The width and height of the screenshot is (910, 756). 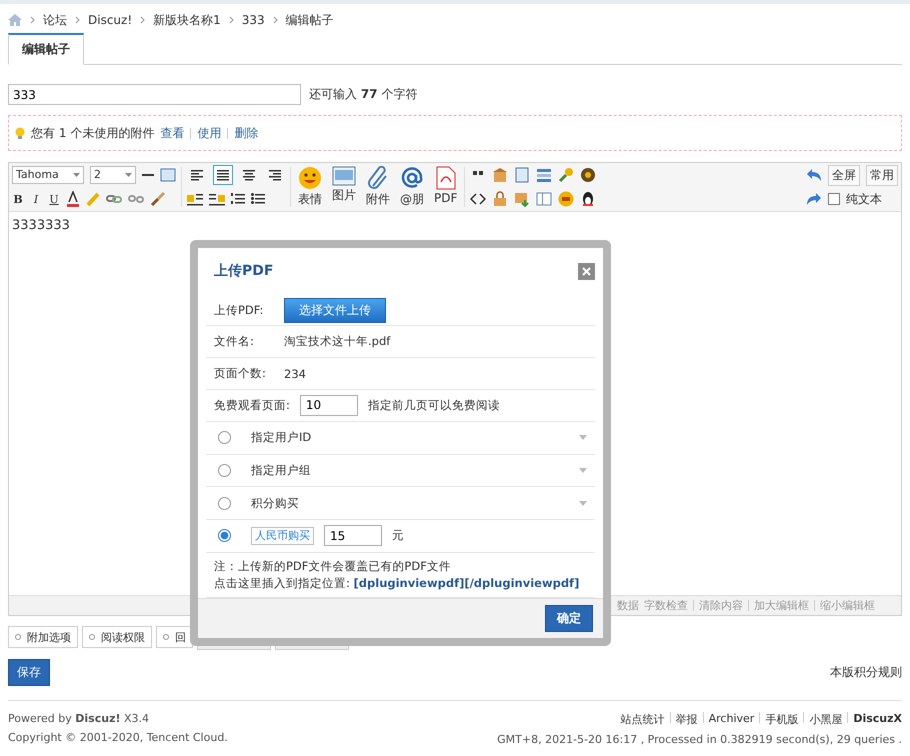 I want to click on option-label: 积分购买, so click(x=275, y=503).